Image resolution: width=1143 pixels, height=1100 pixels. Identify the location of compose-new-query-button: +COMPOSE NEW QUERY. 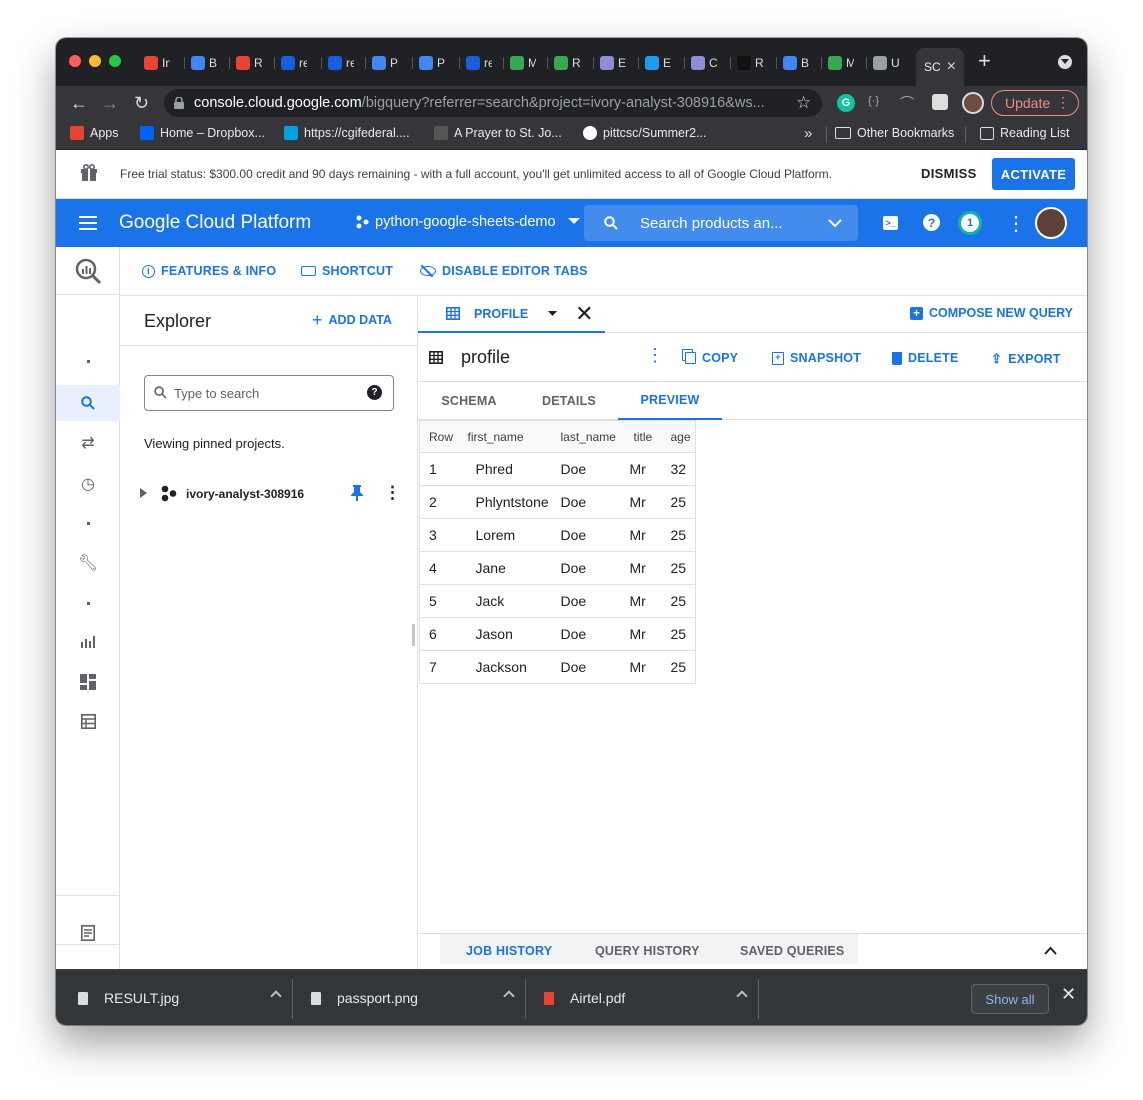
(991, 313).